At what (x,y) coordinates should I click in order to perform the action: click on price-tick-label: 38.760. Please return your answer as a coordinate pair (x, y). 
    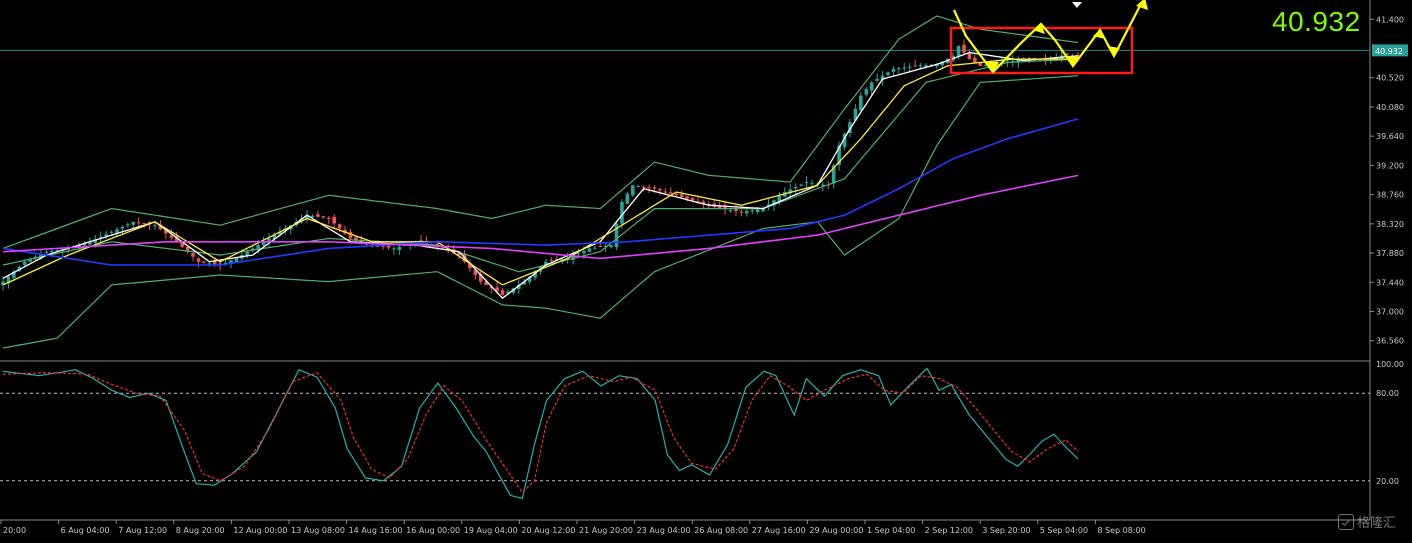
    Looking at the image, I should click on (1390, 195).